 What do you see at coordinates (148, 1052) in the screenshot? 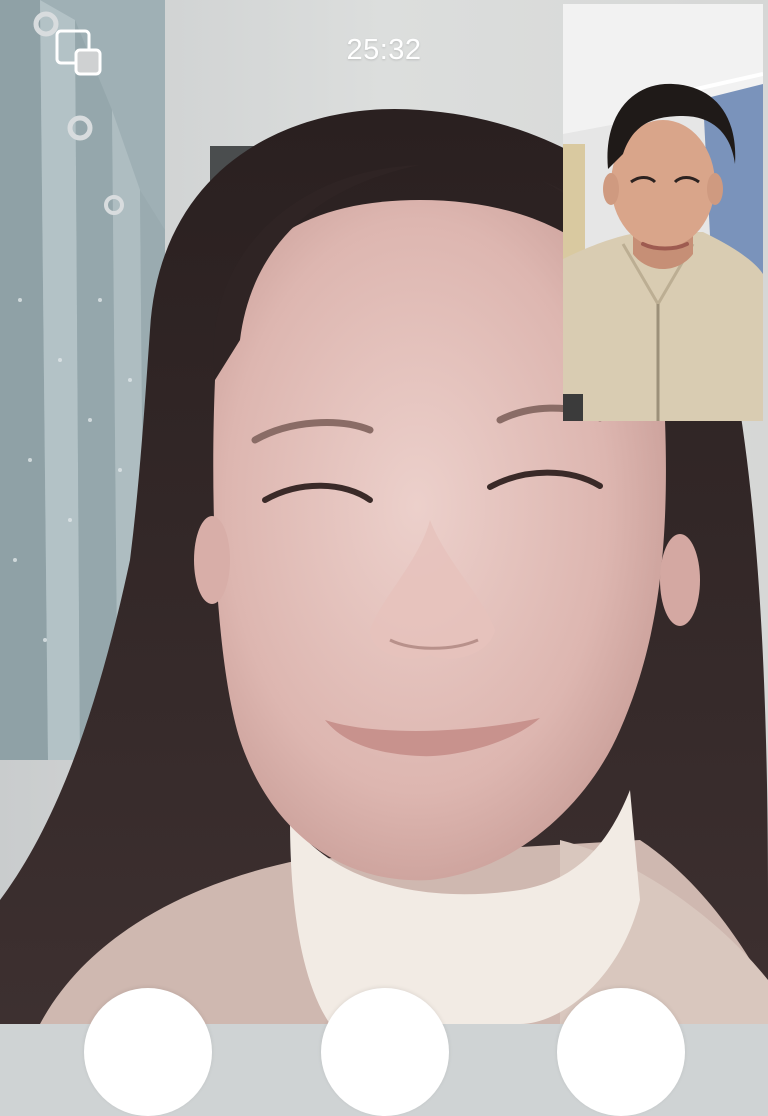
I see `call-control-button-left` at bounding box center [148, 1052].